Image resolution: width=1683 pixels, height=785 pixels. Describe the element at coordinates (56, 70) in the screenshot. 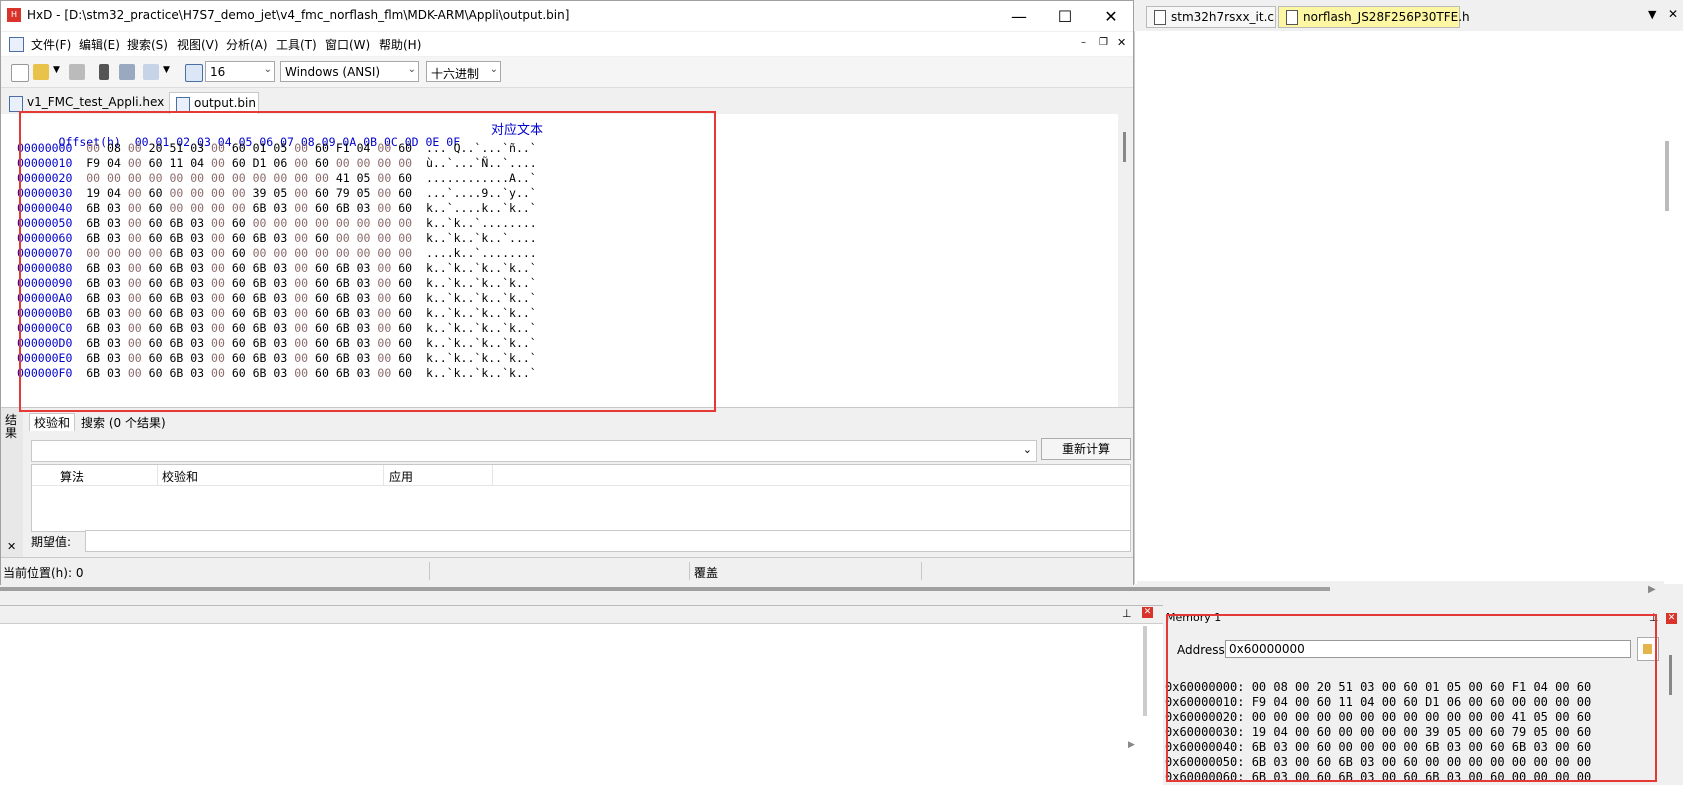

I see `open-dropdown-icon: ▼` at that location.